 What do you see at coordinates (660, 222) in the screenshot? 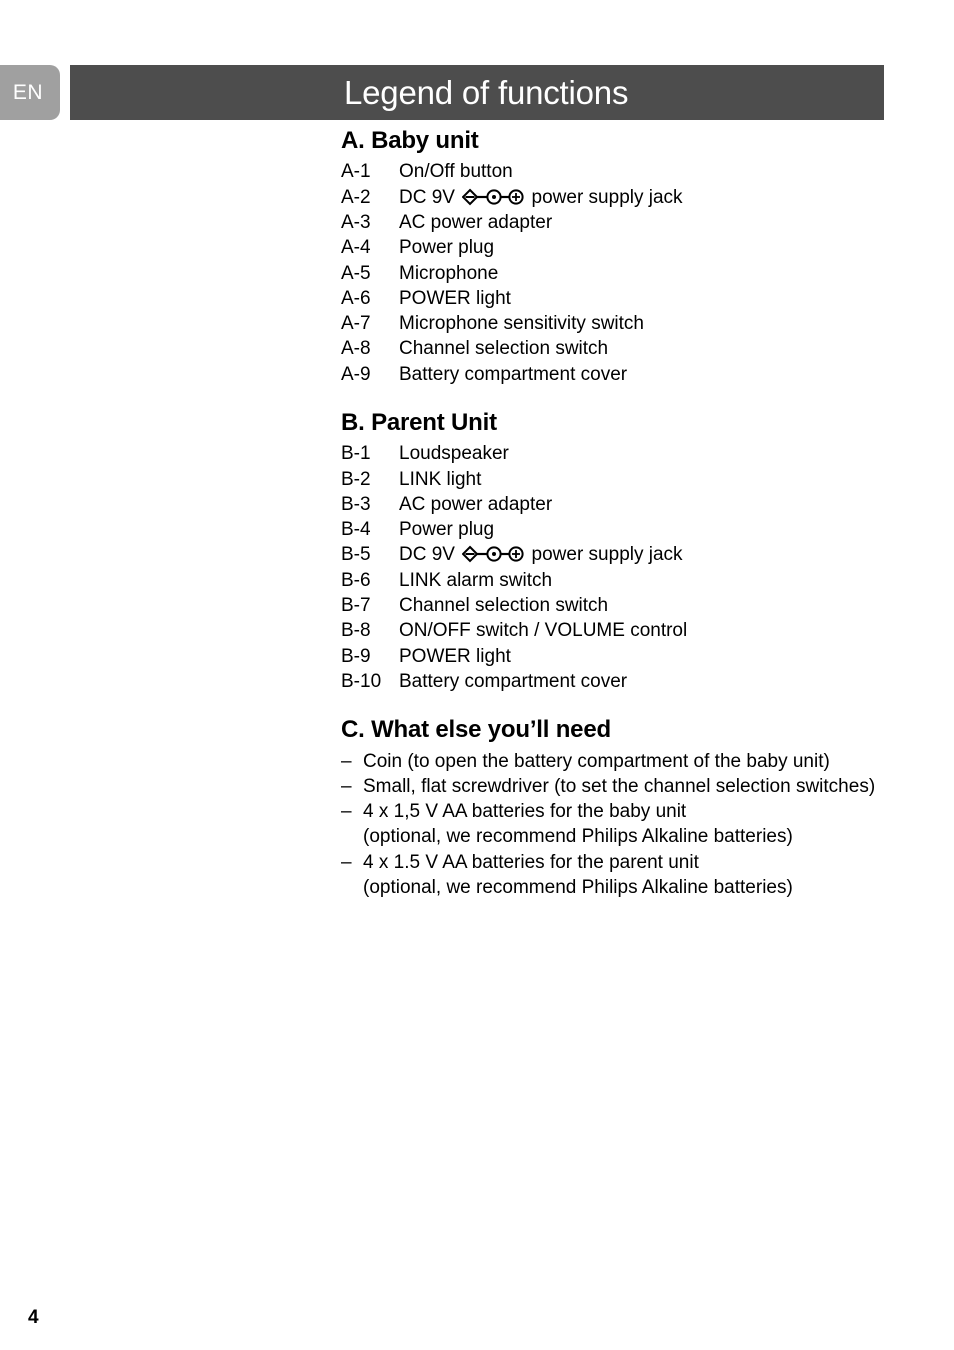
I see `legend-item-text: AC power adapter` at bounding box center [660, 222].